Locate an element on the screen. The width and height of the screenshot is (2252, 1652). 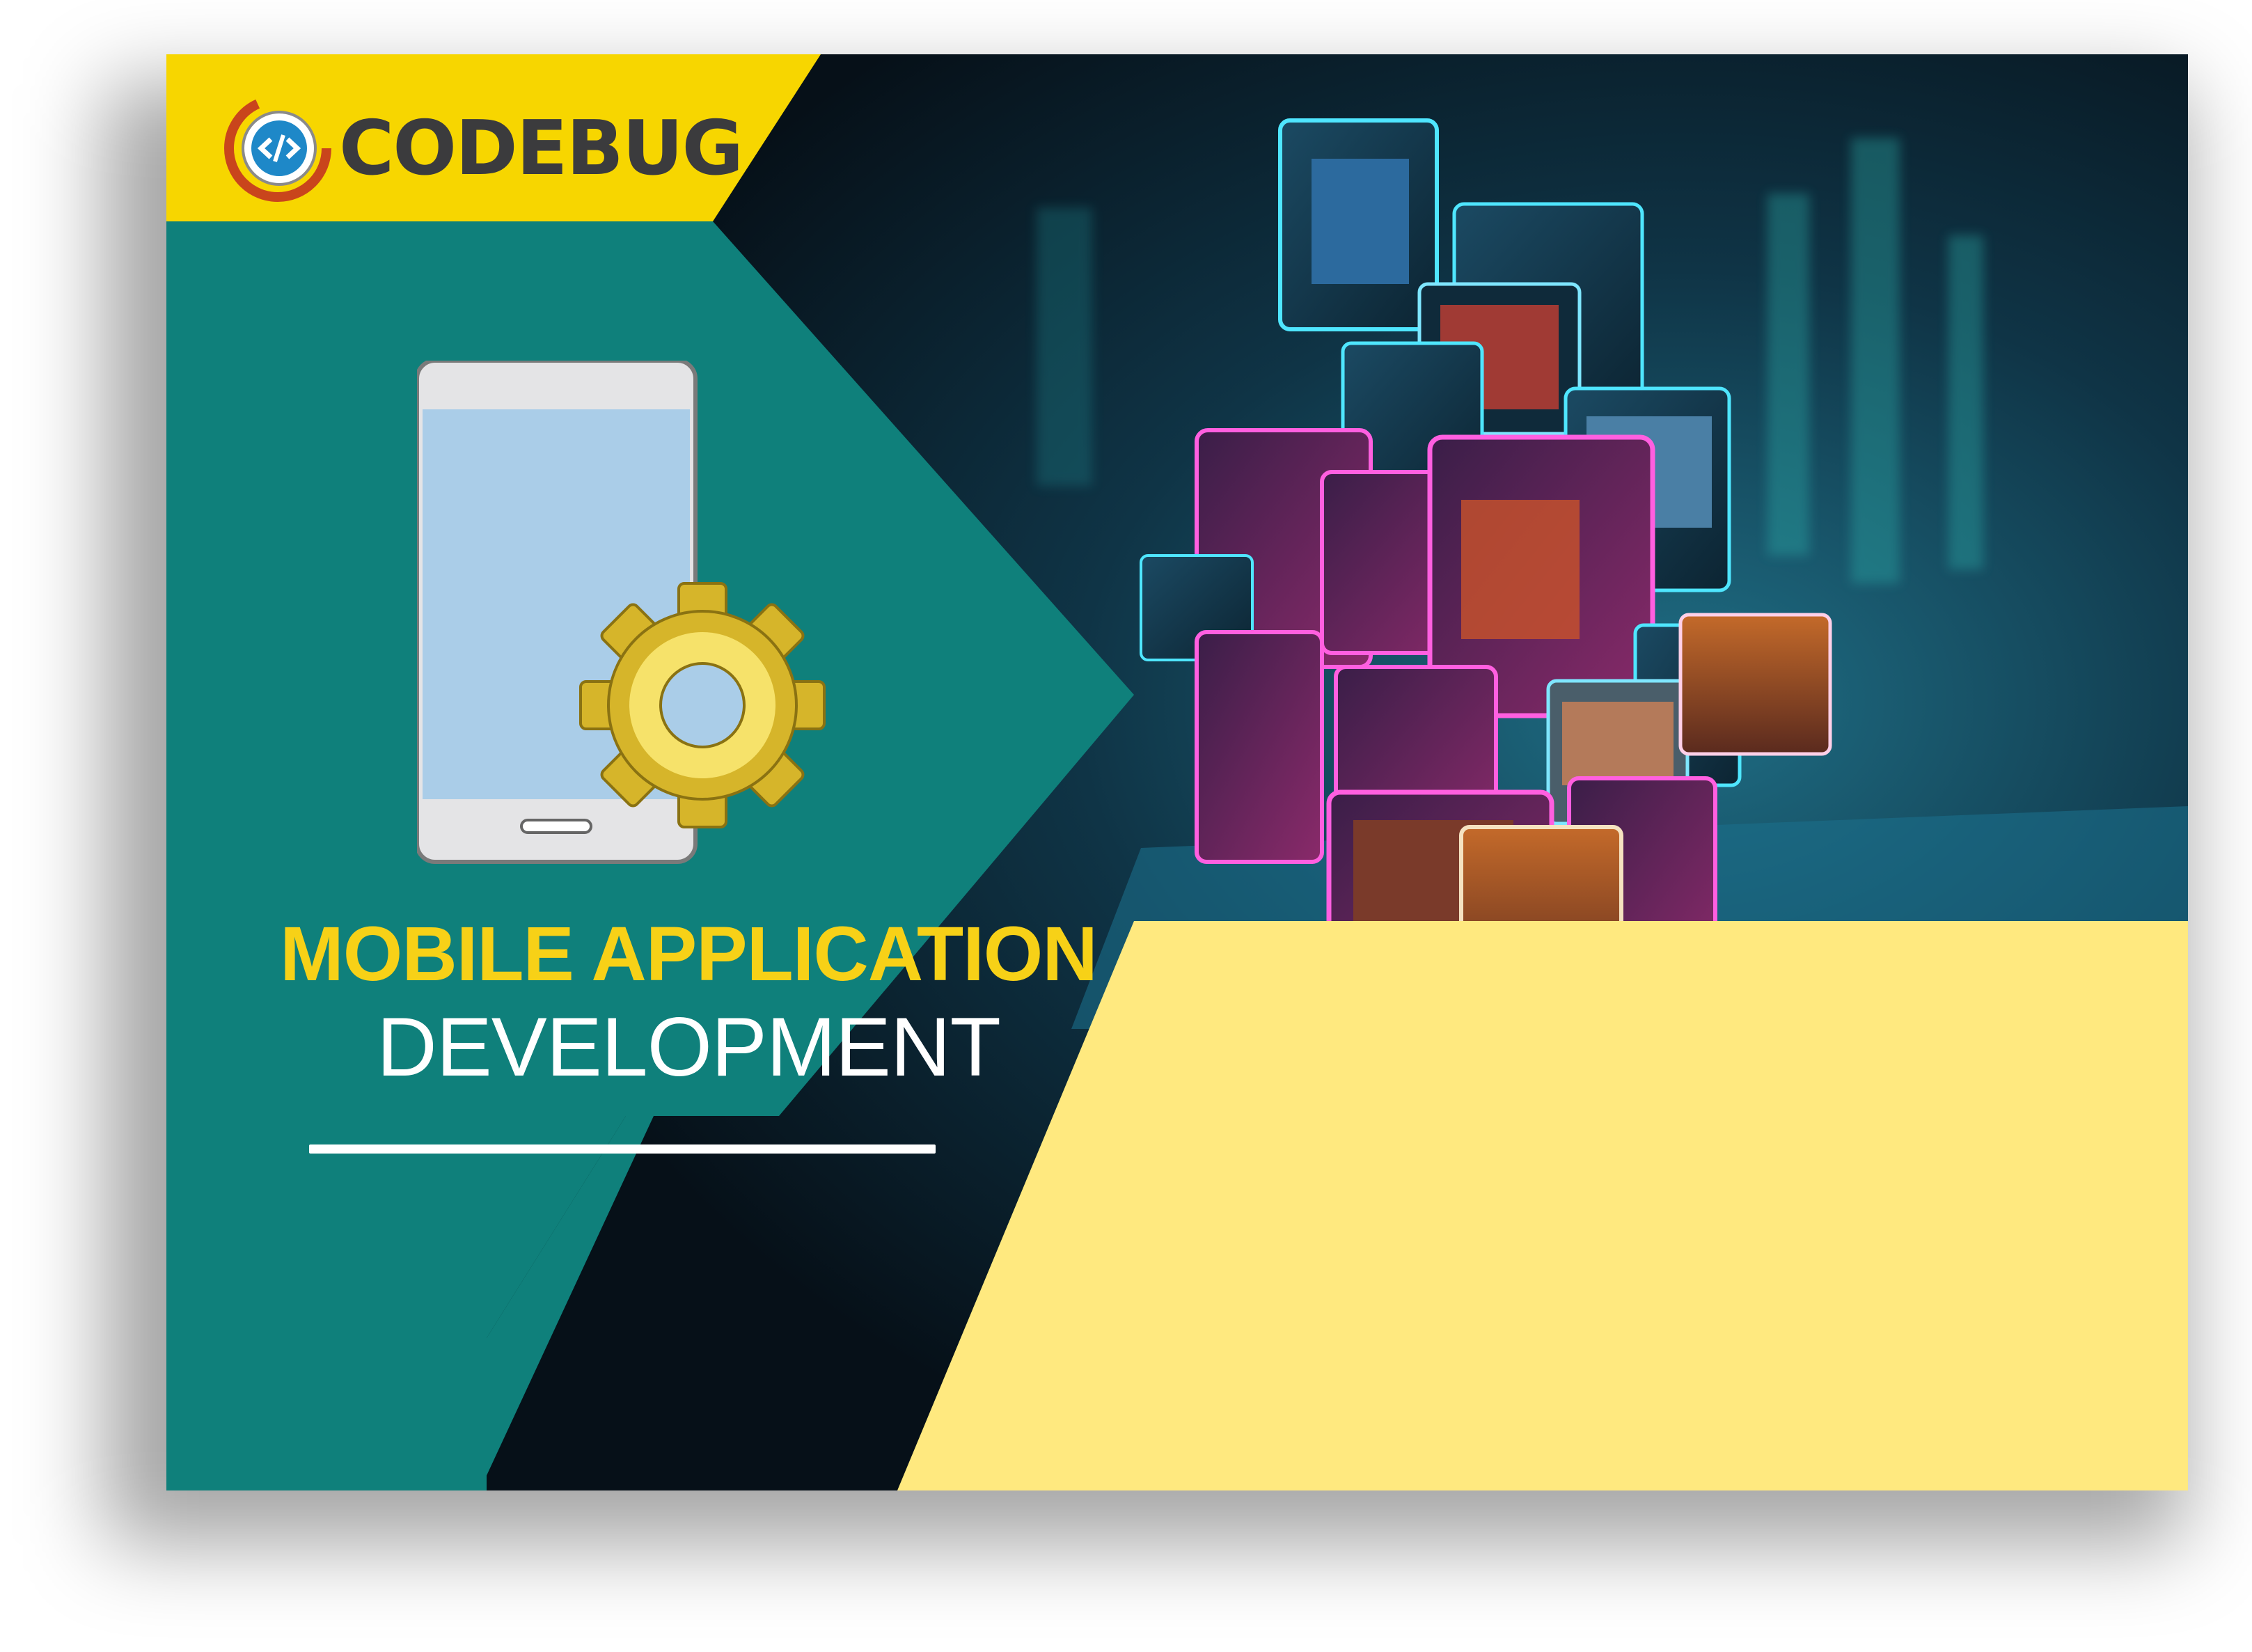
brand-logo: CODEBUG is located at coordinates (479, 148).